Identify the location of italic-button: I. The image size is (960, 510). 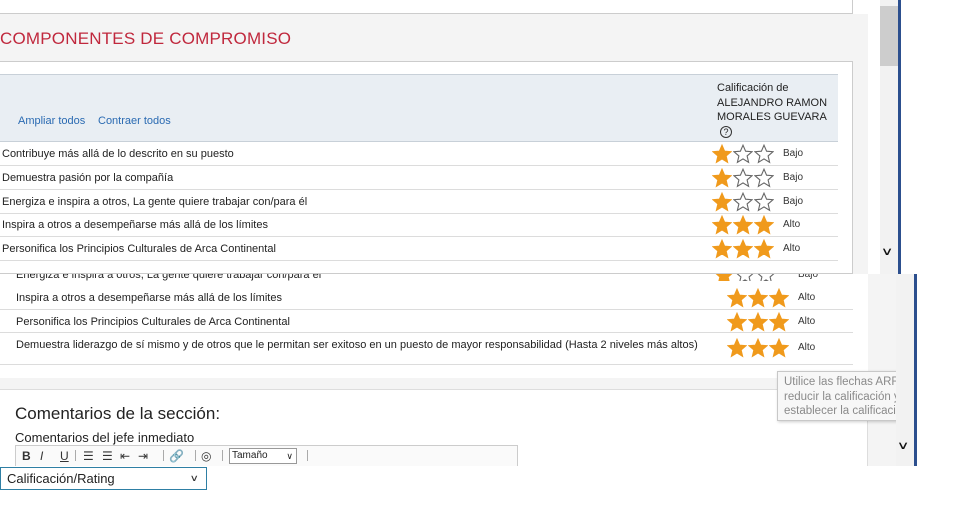
(41, 456).